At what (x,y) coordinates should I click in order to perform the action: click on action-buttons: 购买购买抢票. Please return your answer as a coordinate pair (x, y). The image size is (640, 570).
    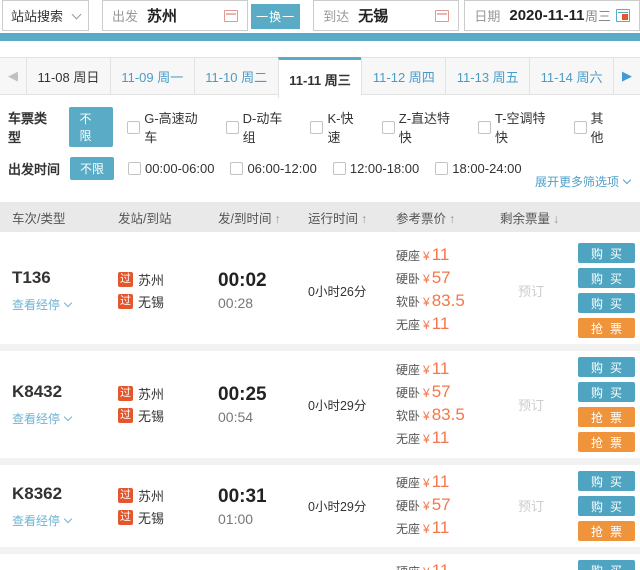
    Looking at the image, I should click on (601, 565).